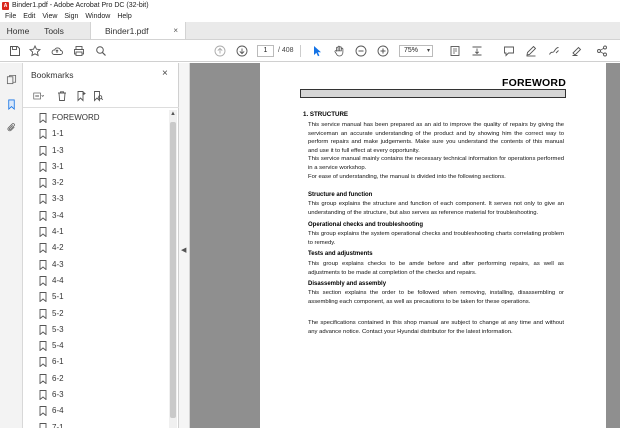 The width and height of the screenshot is (620, 428). I want to click on collapse-panel-icon: ◀, so click(183, 250).